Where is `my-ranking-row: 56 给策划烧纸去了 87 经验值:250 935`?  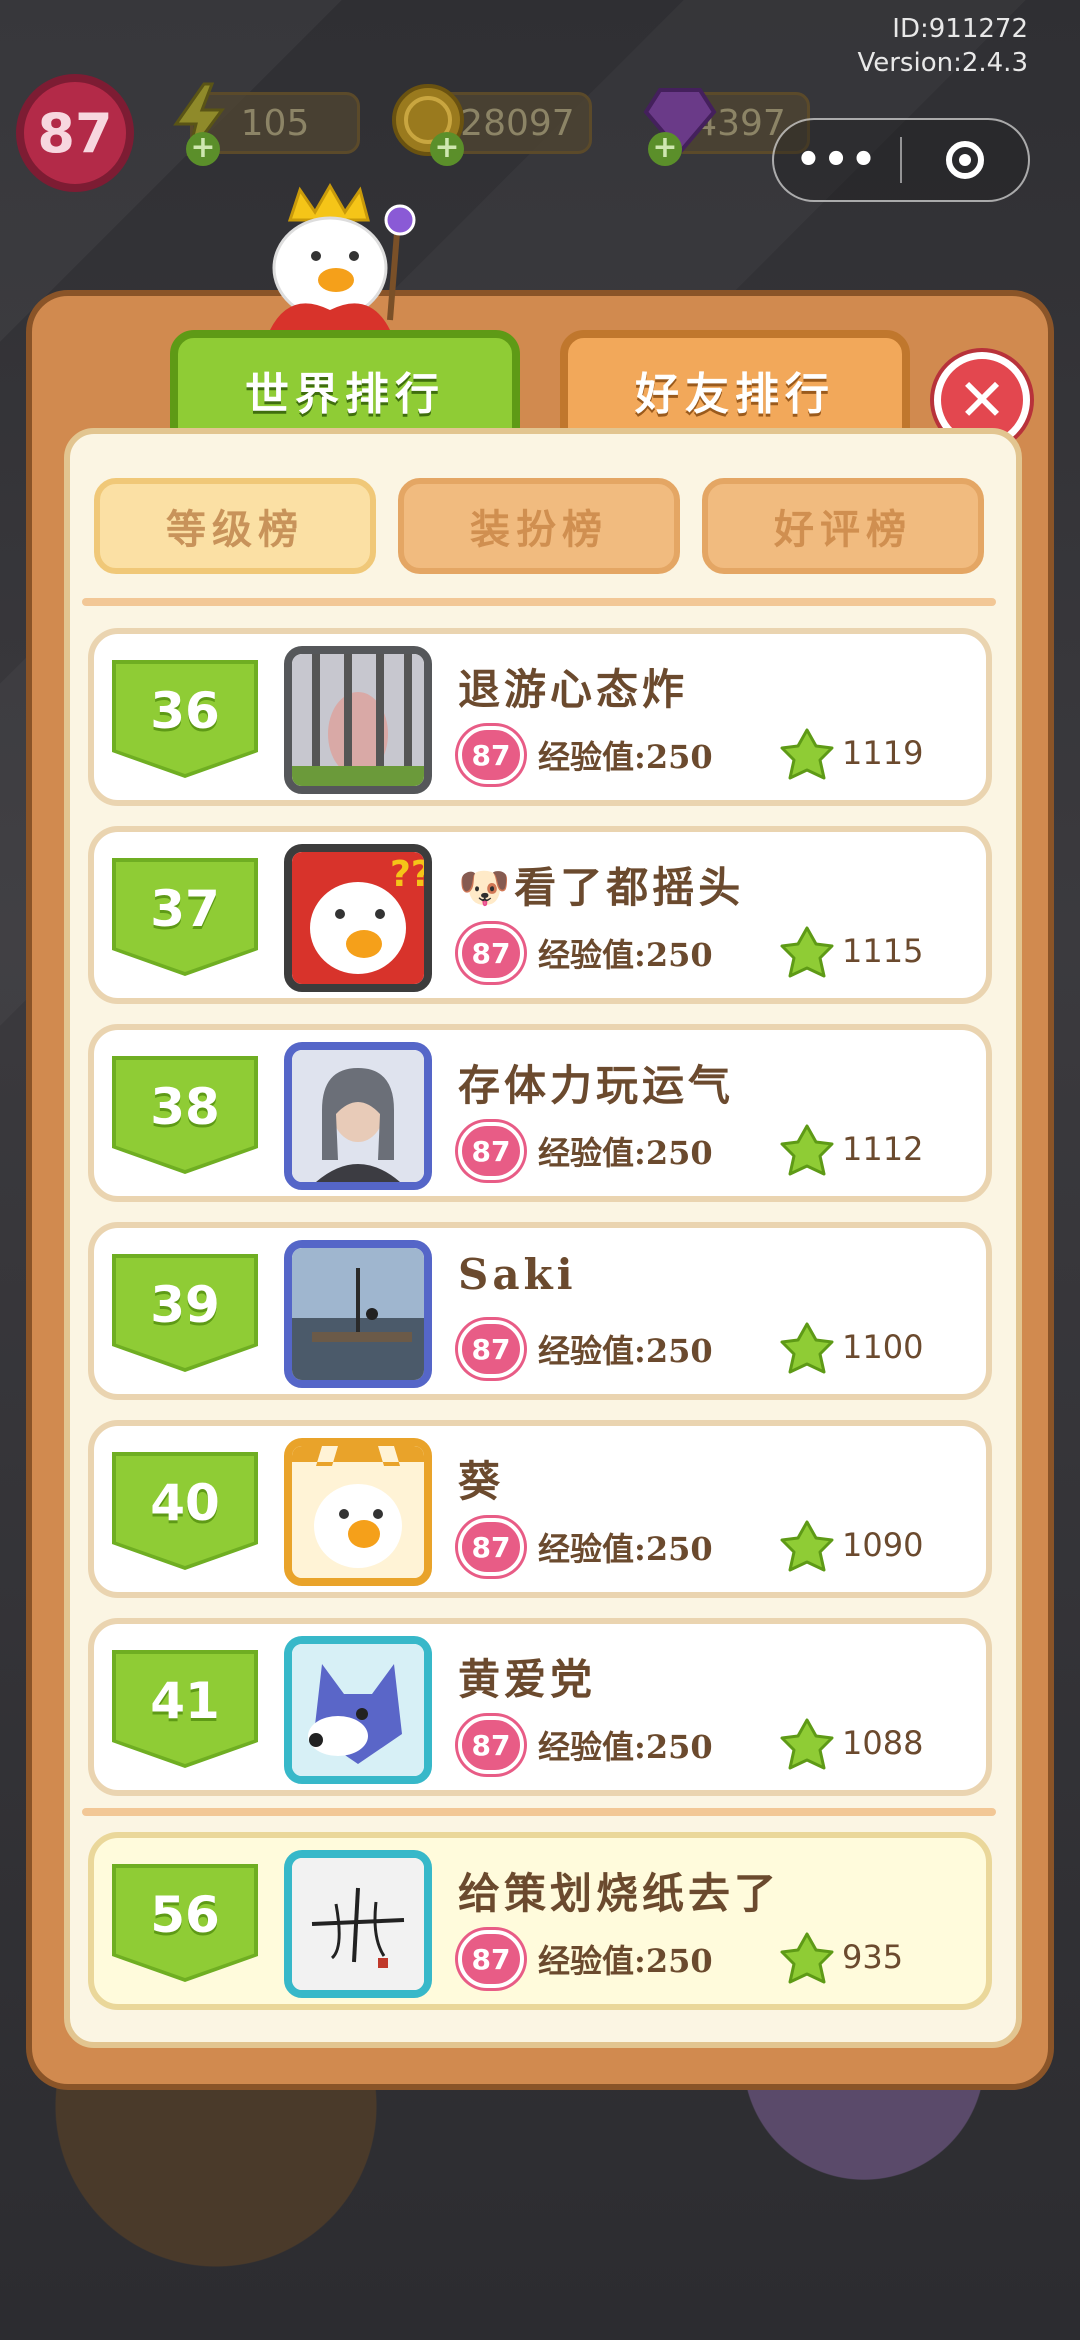 my-ranking-row: 56 给策划烧纸去了 87 经验值:250 935 is located at coordinates (540, 1921).